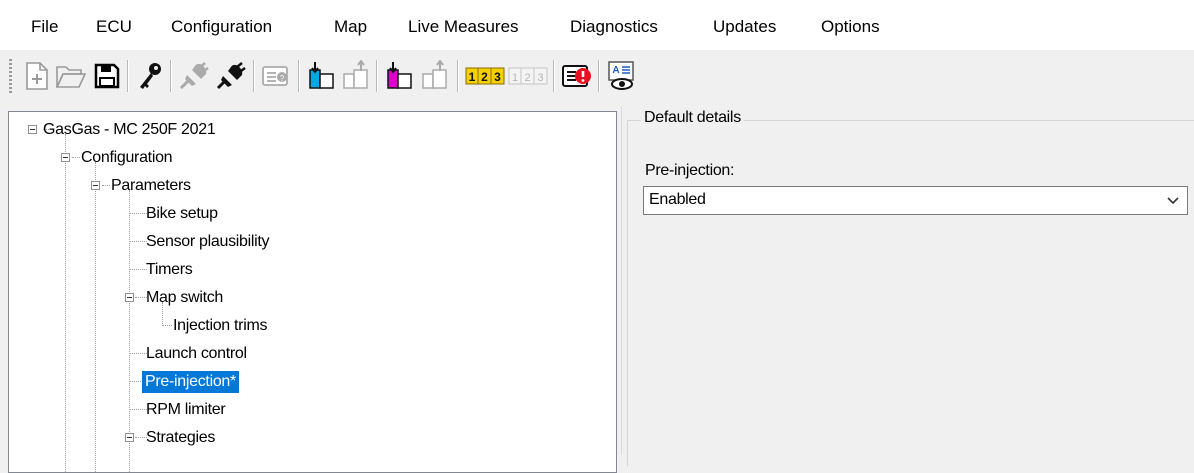  Describe the element at coordinates (185, 410) in the screenshot. I see `tree-node-rpm-limiter: RPM limiter` at that location.